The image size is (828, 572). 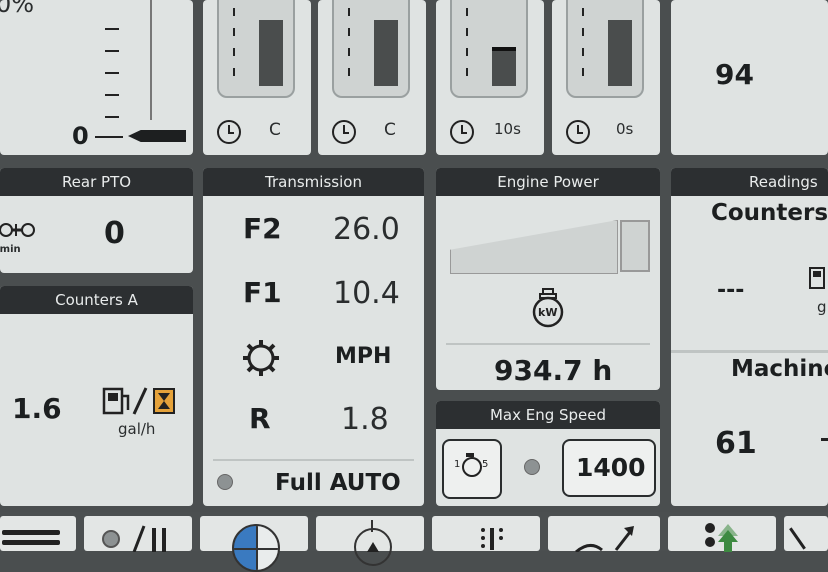 I want to click on pto-unit: /min, so click(x=10, y=249).